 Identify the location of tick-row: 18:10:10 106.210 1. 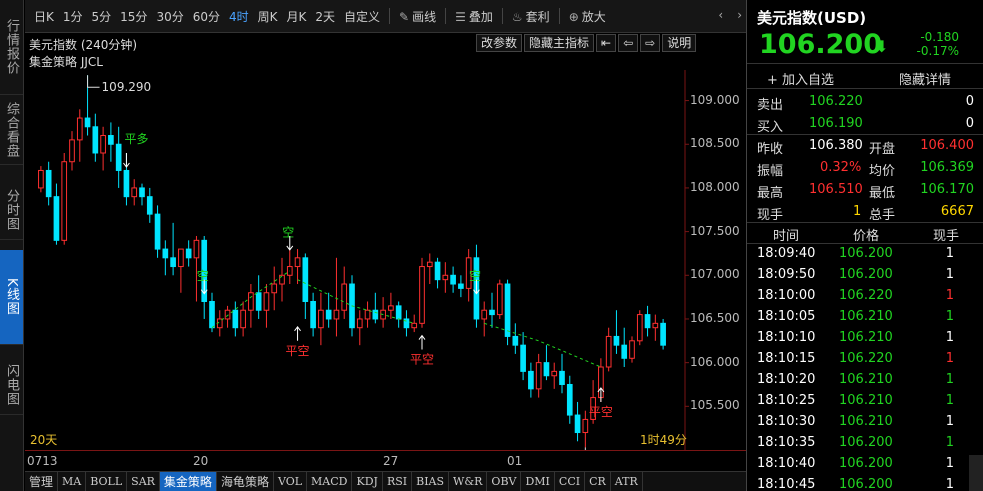
(865, 338).